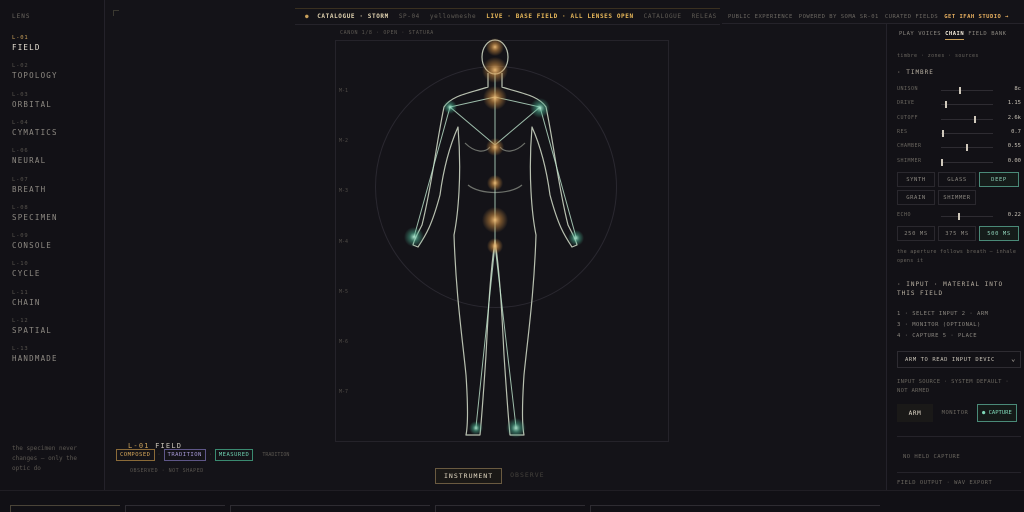 The width and height of the screenshot is (1024, 512). I want to click on frame-corner, so click(116, 13).